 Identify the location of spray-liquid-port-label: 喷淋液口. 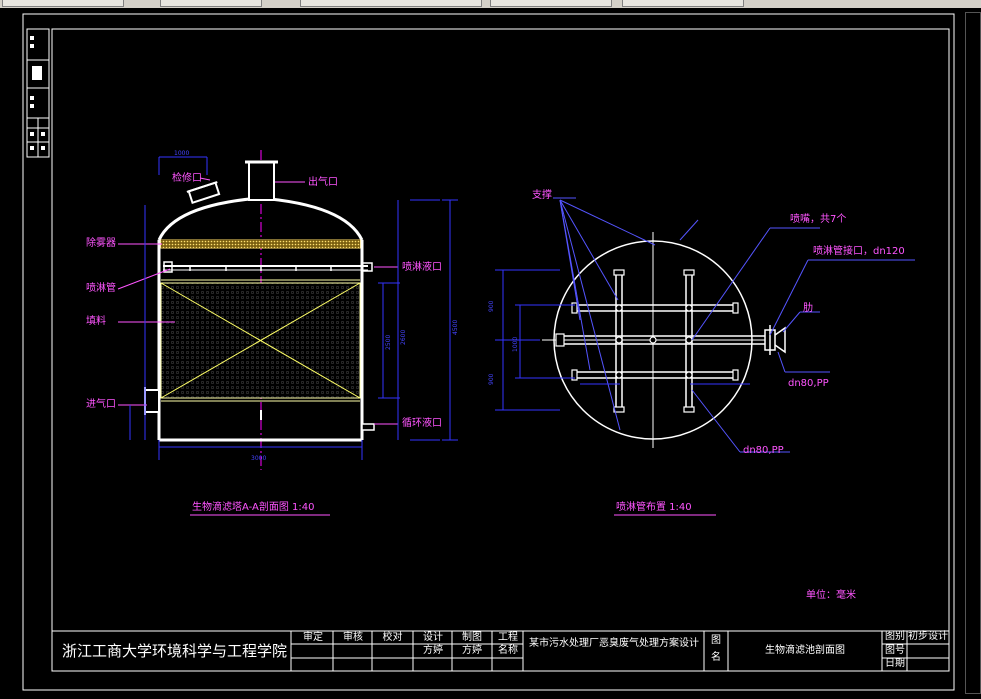
(422, 267).